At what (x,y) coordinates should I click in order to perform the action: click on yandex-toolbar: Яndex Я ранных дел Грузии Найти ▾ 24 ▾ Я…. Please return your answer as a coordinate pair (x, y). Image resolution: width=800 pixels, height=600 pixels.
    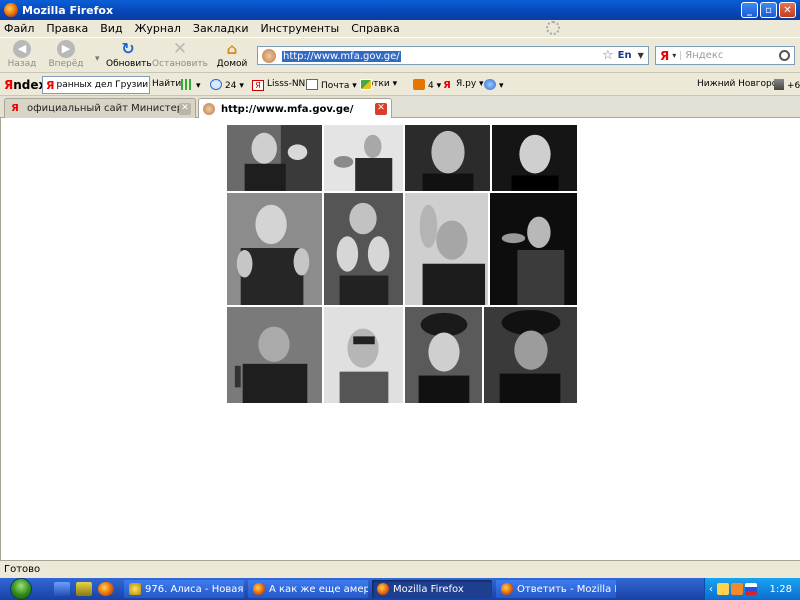
    Looking at the image, I should click on (400, 85).